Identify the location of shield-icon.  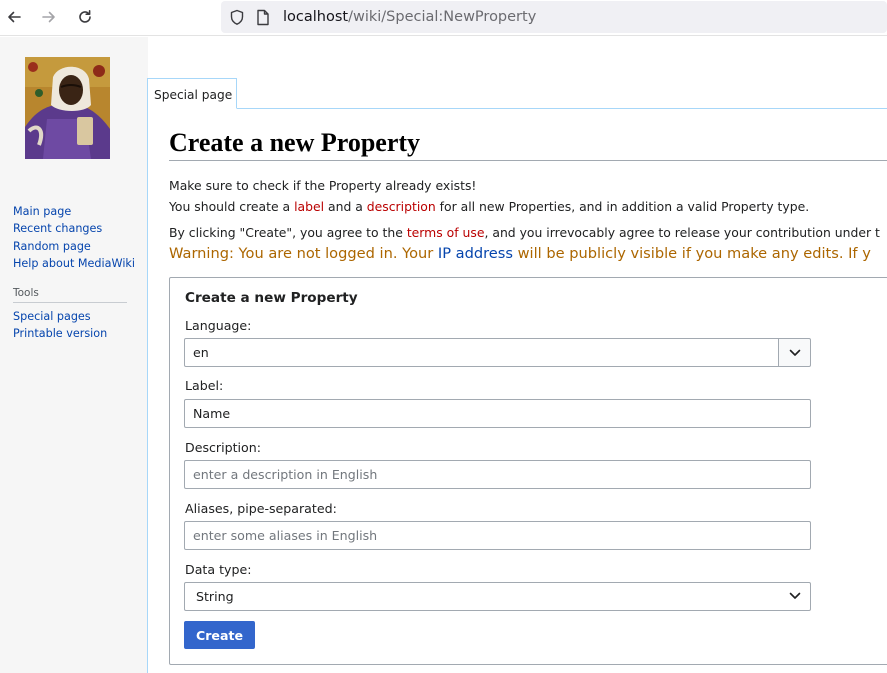
(237, 17).